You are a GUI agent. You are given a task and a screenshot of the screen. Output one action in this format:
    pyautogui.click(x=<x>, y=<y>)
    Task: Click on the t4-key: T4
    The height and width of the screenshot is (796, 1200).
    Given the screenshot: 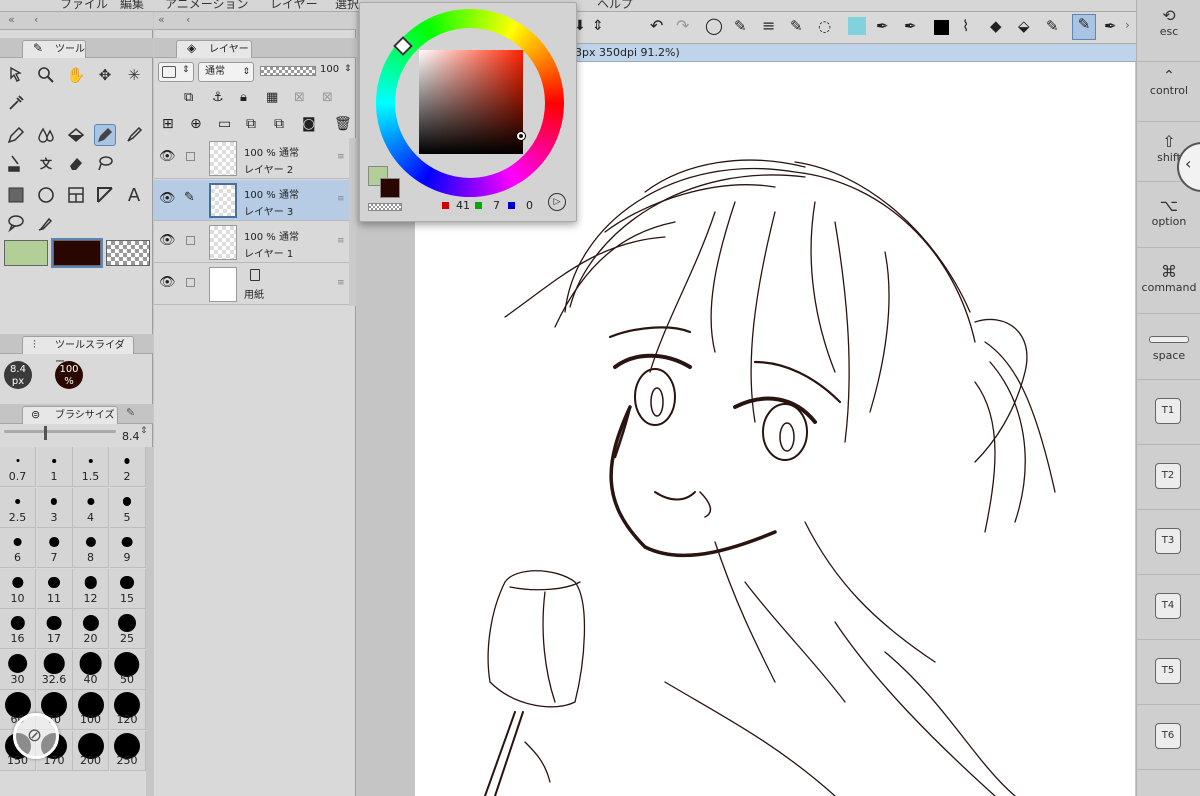 What is the action you would take?
    pyautogui.click(x=1168, y=607)
    